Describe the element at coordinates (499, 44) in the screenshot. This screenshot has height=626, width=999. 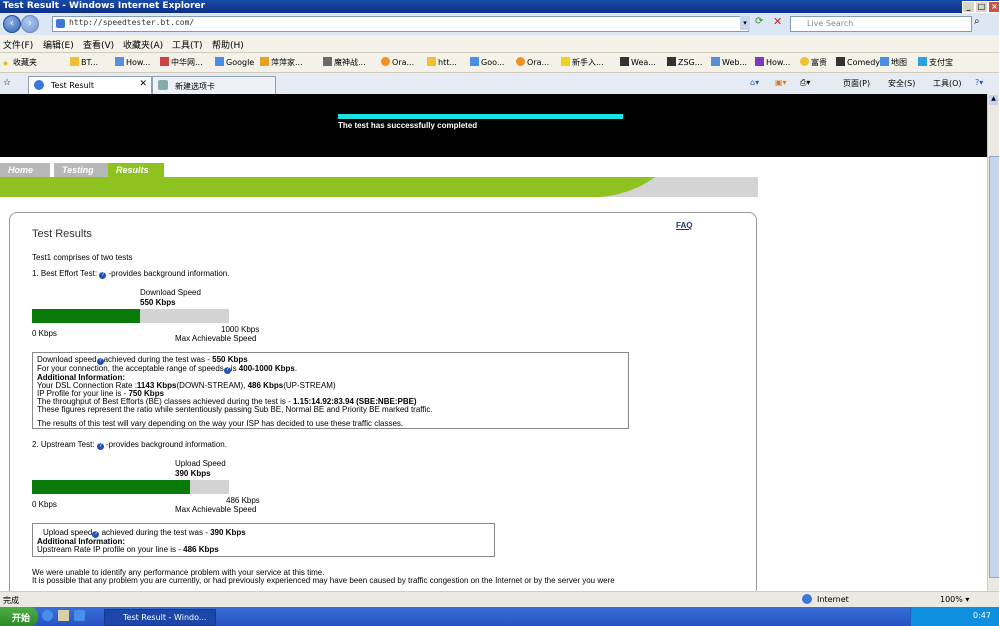
I see `menu-bar: 文件(F) 编辑(E) 查看(V) 收藏夹(A) 工具(T) 帮助(H)` at that location.